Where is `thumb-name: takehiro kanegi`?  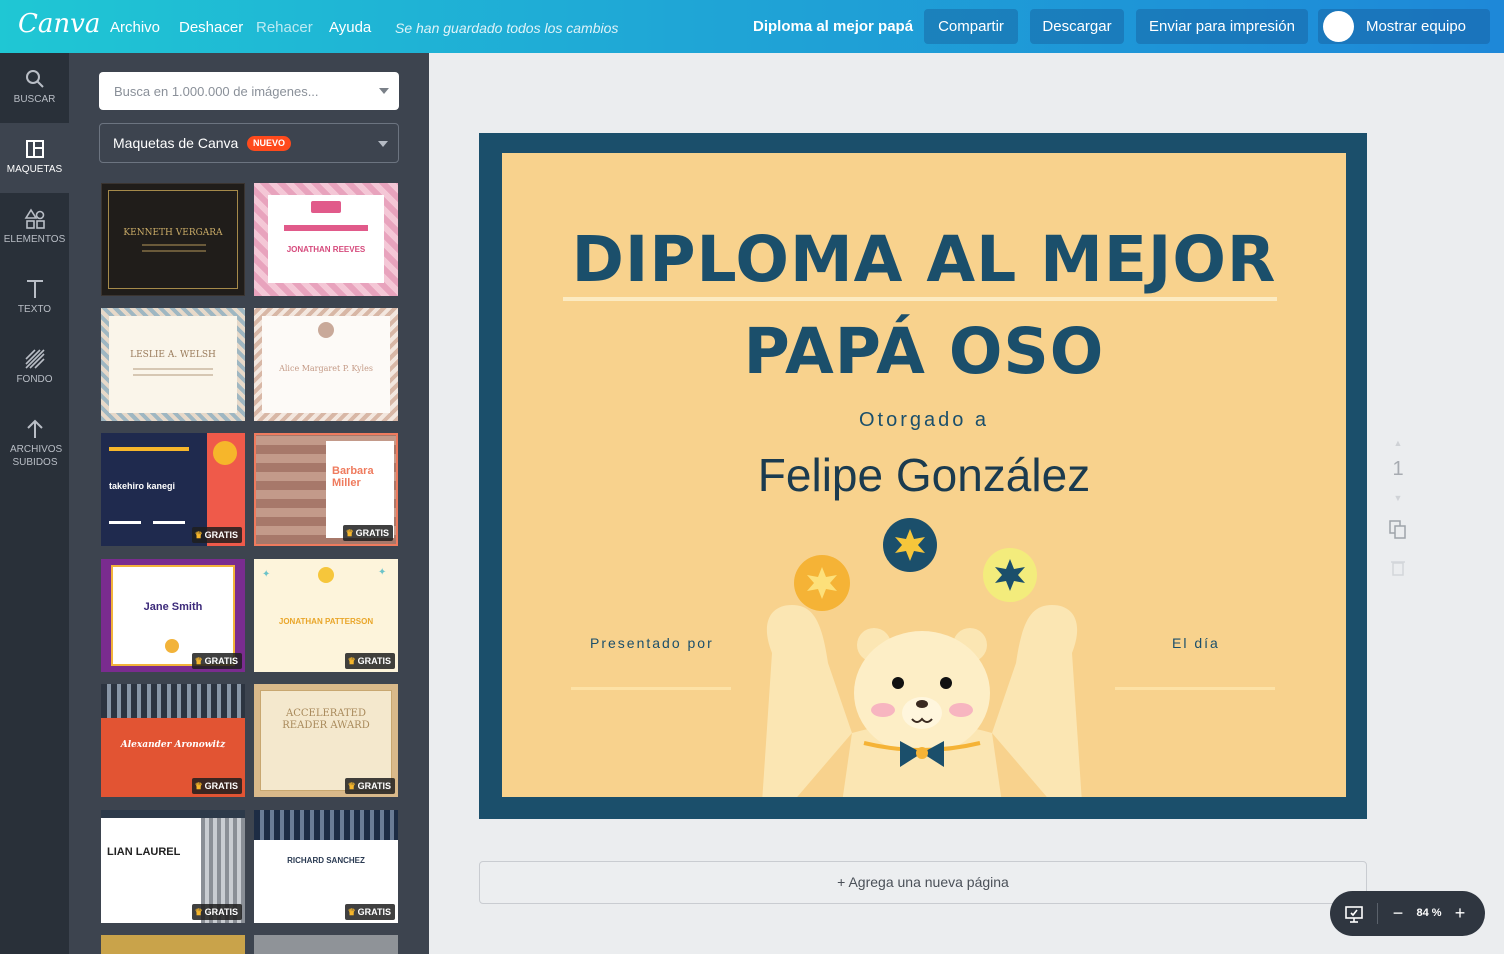
thumb-name: takehiro kanegi is located at coordinates (142, 486).